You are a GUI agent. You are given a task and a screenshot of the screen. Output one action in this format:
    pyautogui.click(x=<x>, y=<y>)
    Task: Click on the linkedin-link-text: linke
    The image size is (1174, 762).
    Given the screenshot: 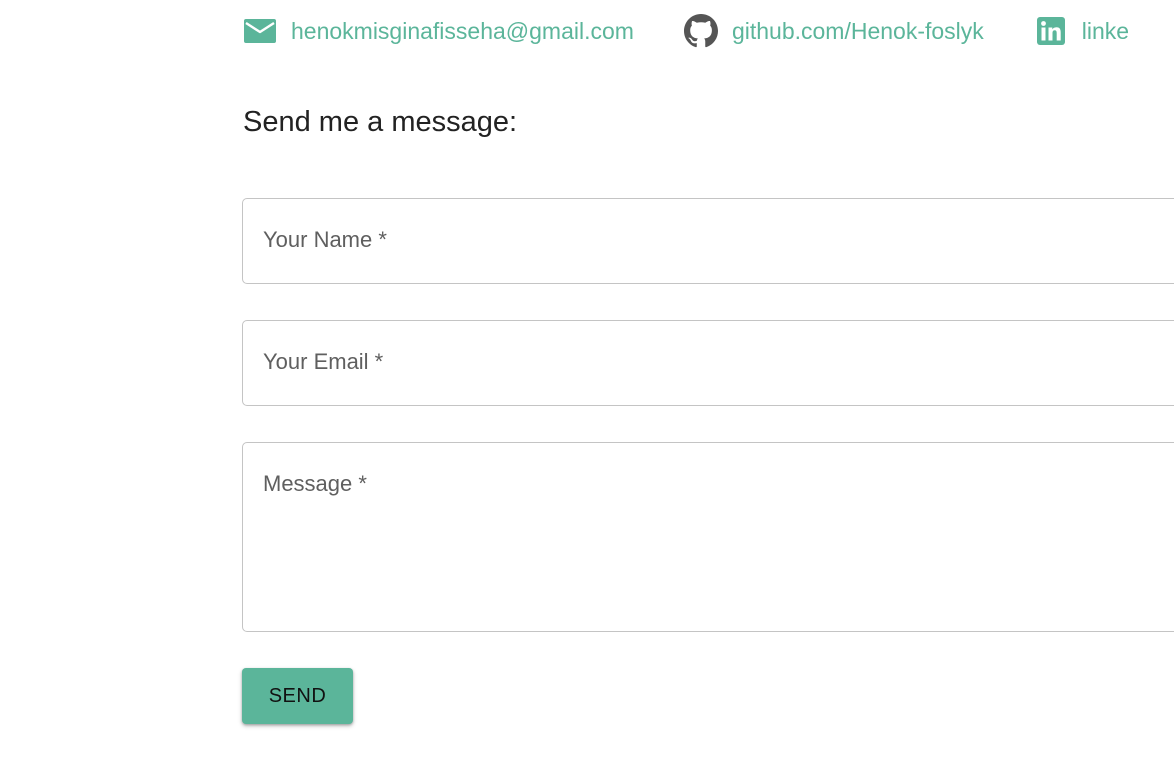 What is the action you would take?
    pyautogui.click(x=1105, y=30)
    